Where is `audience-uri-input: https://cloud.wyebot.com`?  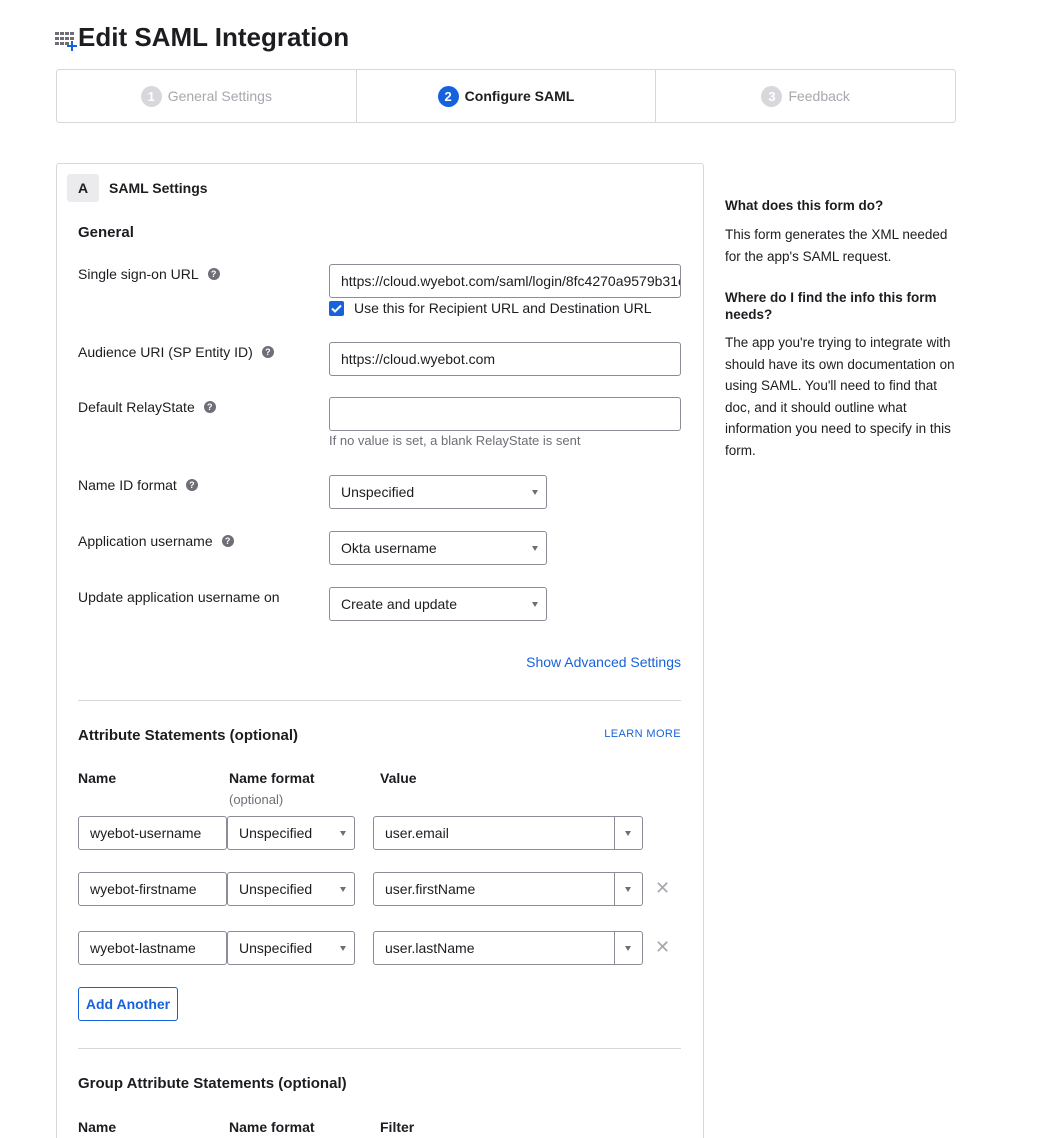
audience-uri-input: https://cloud.wyebot.com is located at coordinates (505, 359).